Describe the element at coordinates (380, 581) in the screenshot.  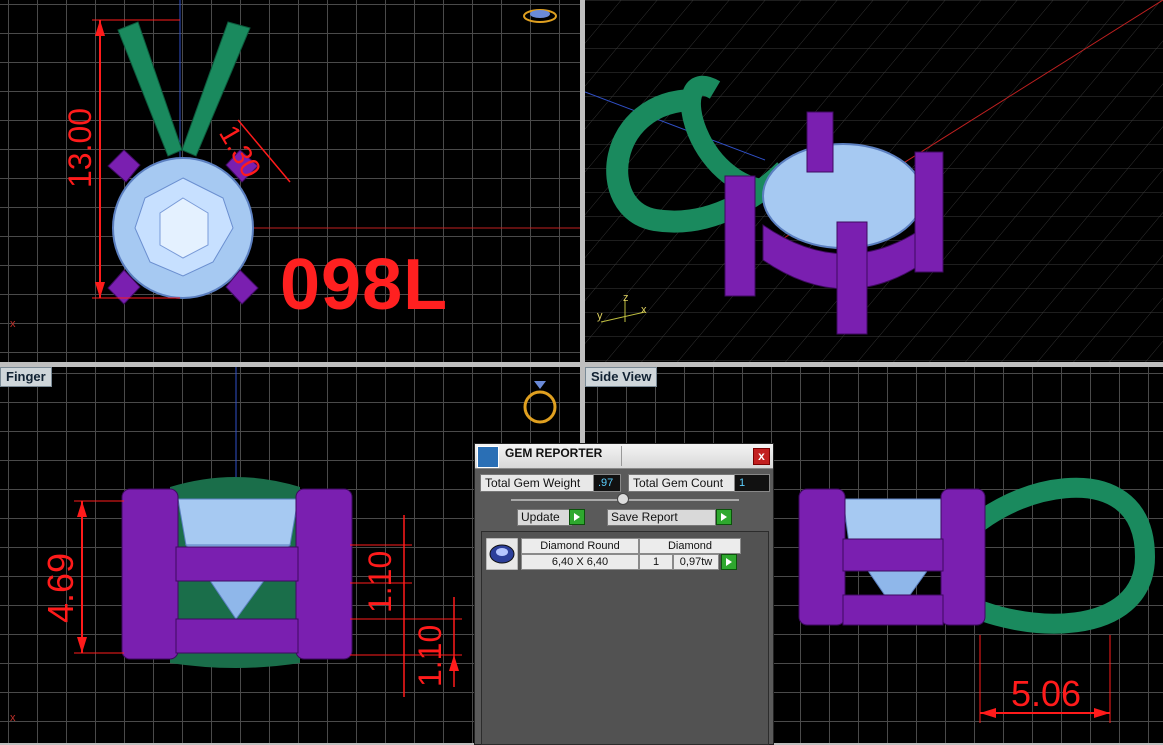
I see `band-gap-dimension: 1.10` at that location.